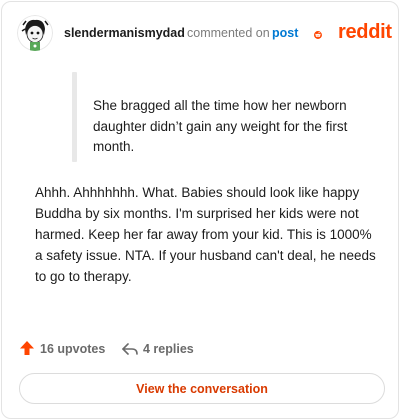  I want to click on reply-arrow-icon, so click(130, 349).